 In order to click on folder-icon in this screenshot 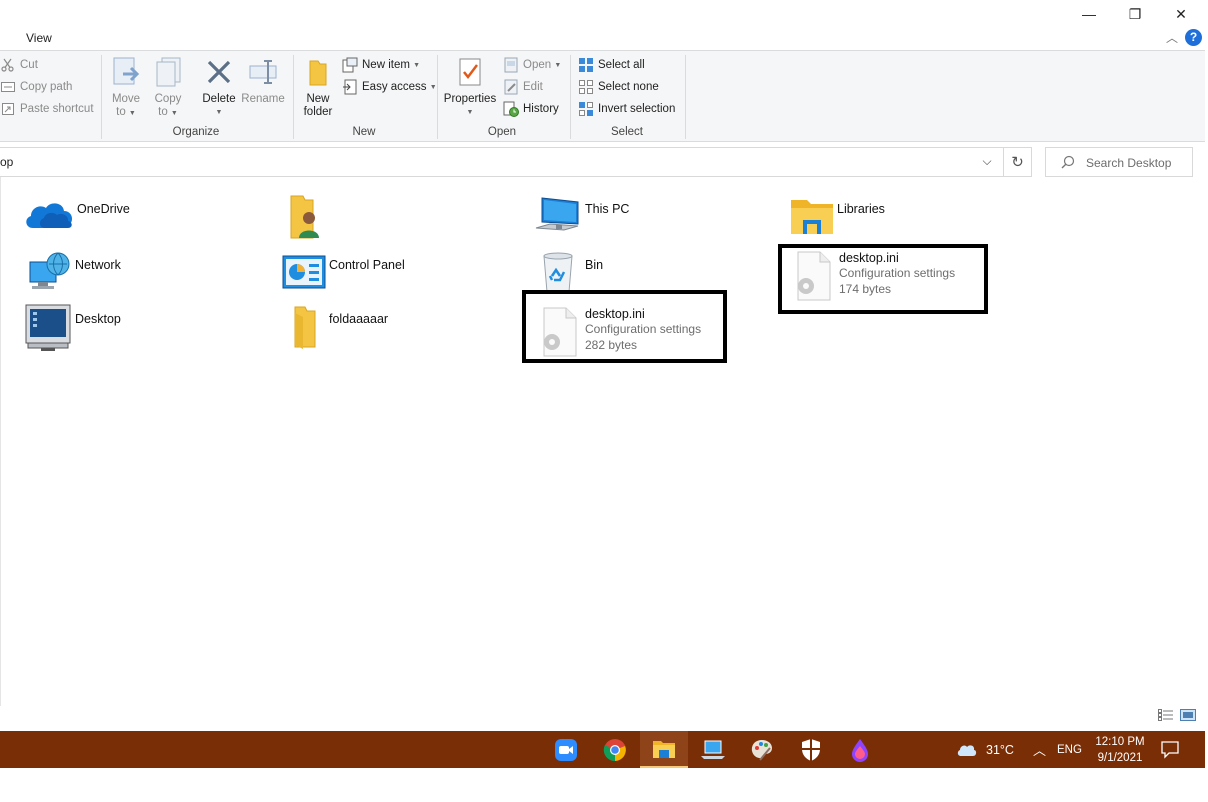, I will do `click(304, 327)`.